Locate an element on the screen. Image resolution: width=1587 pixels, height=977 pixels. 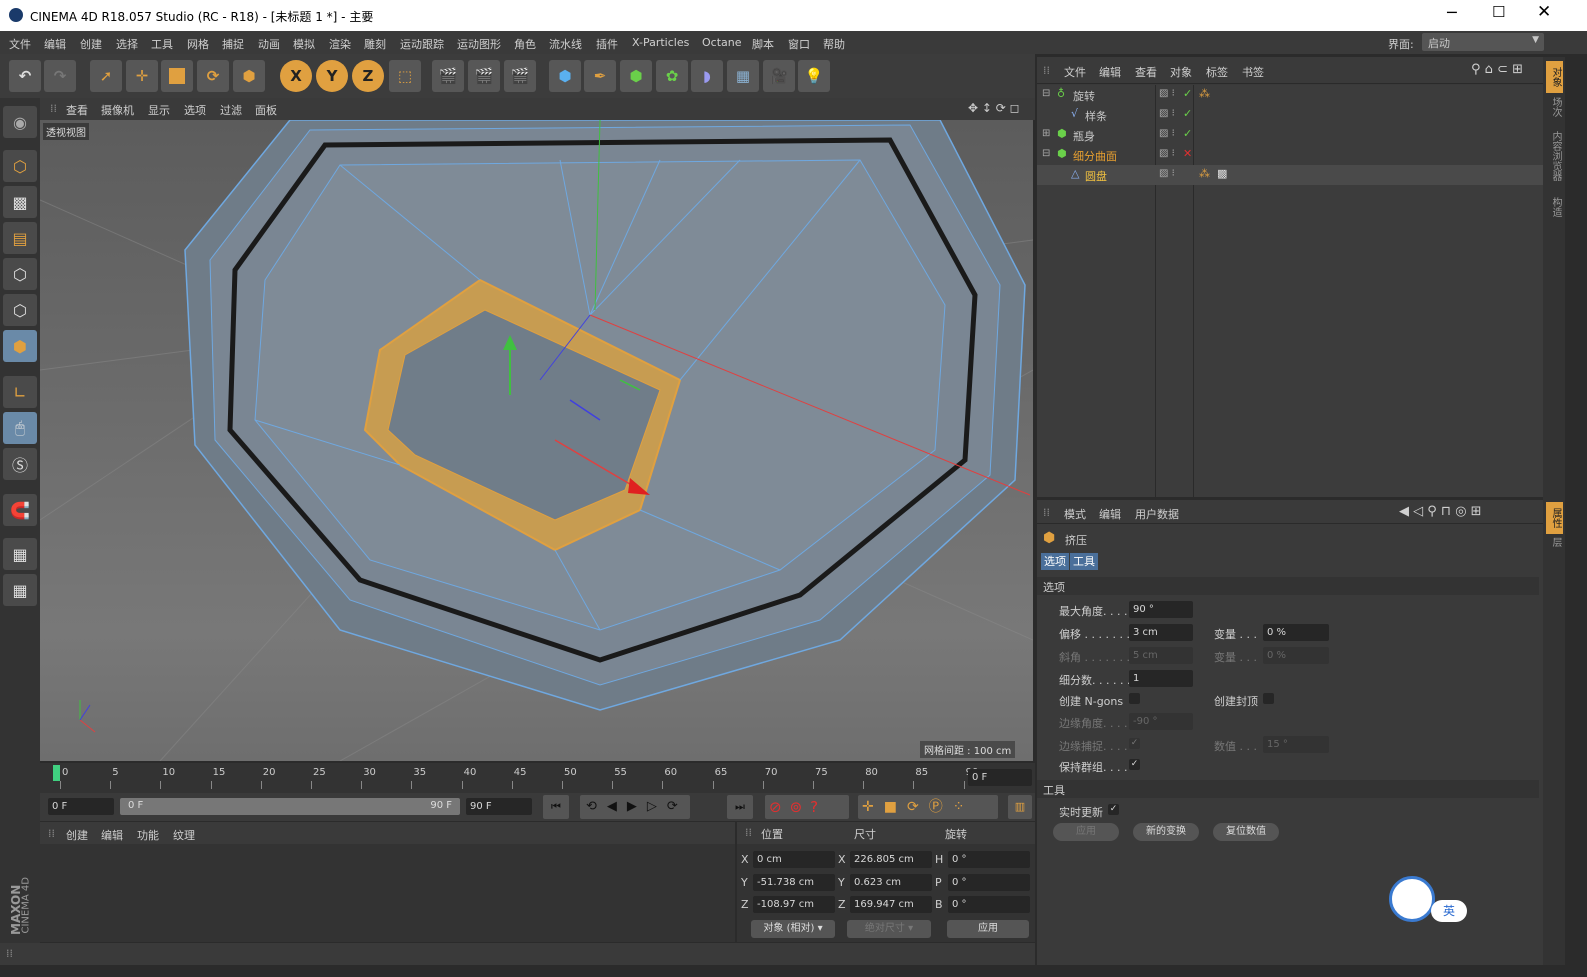
render-view-button: 🎬 is located at coordinates (448, 76).